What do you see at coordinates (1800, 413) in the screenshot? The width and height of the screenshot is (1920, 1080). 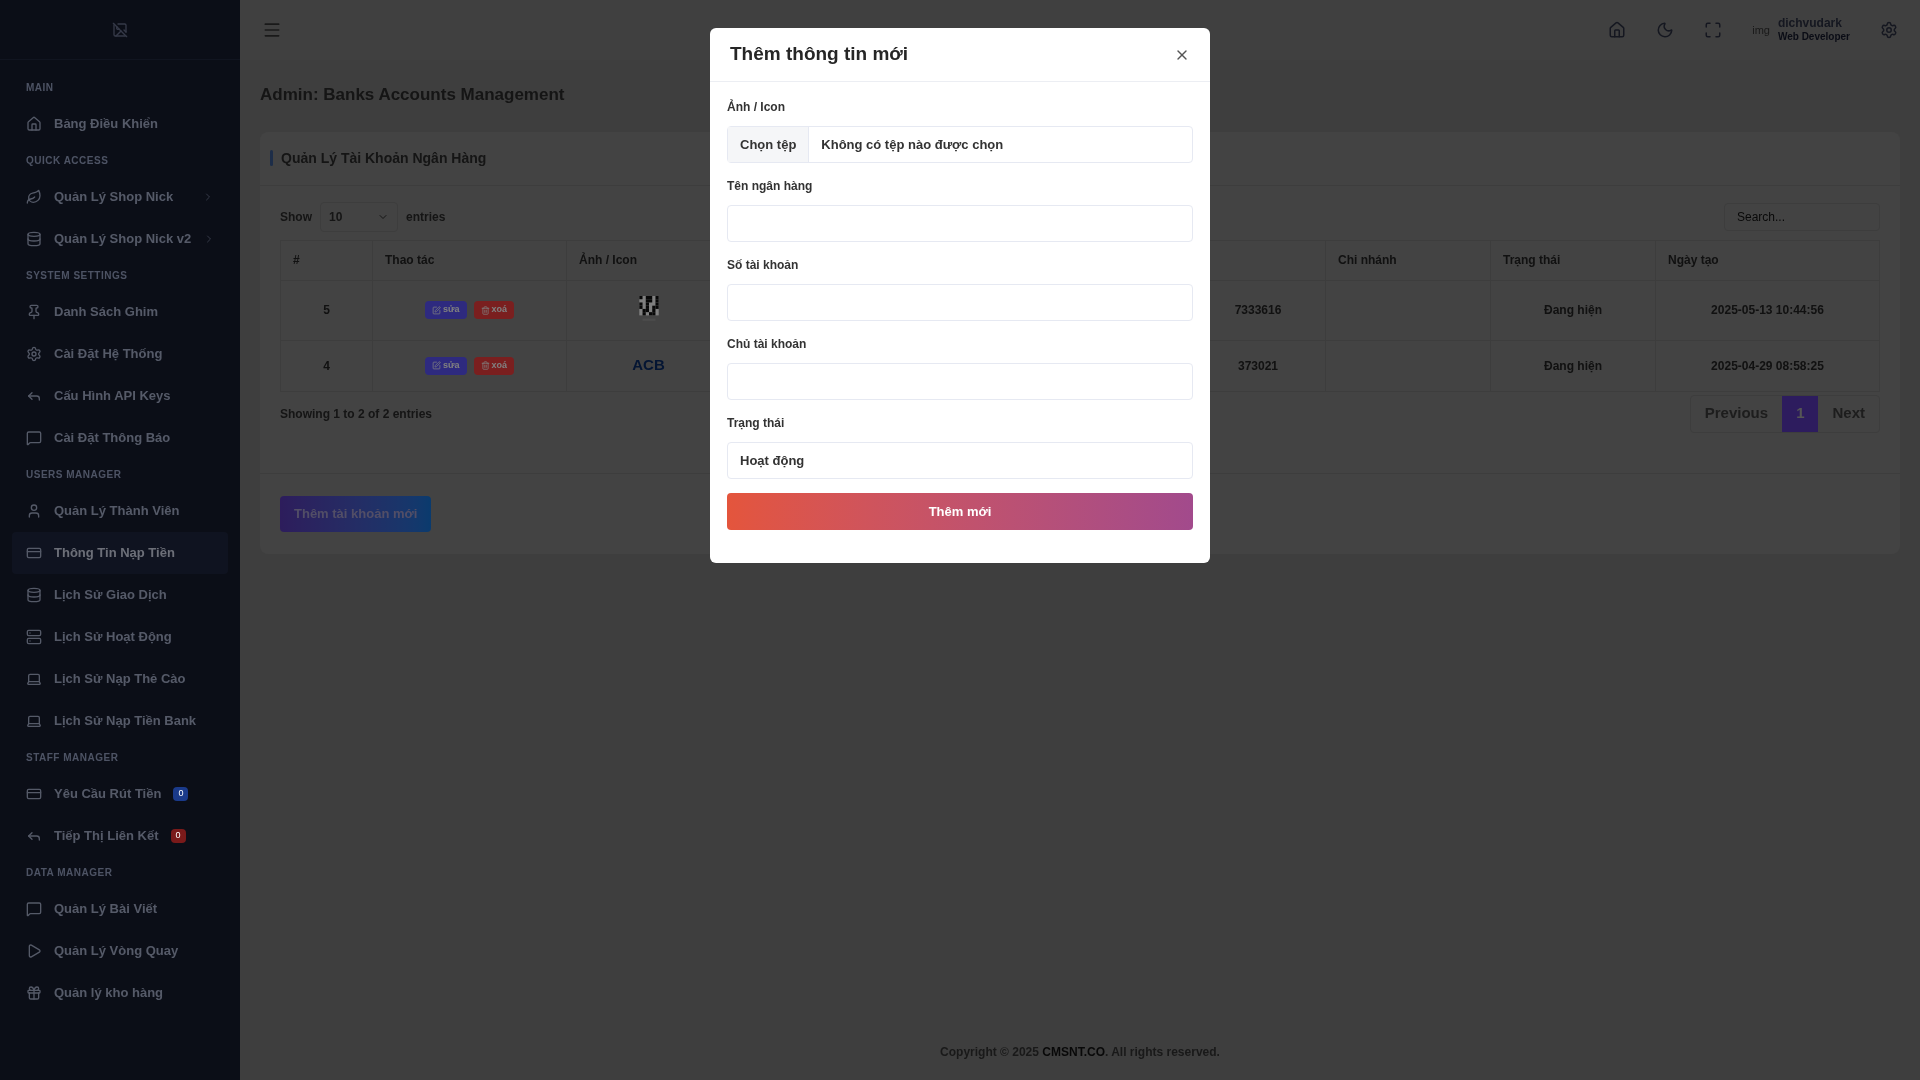 I see `pagination-button: 1` at bounding box center [1800, 413].